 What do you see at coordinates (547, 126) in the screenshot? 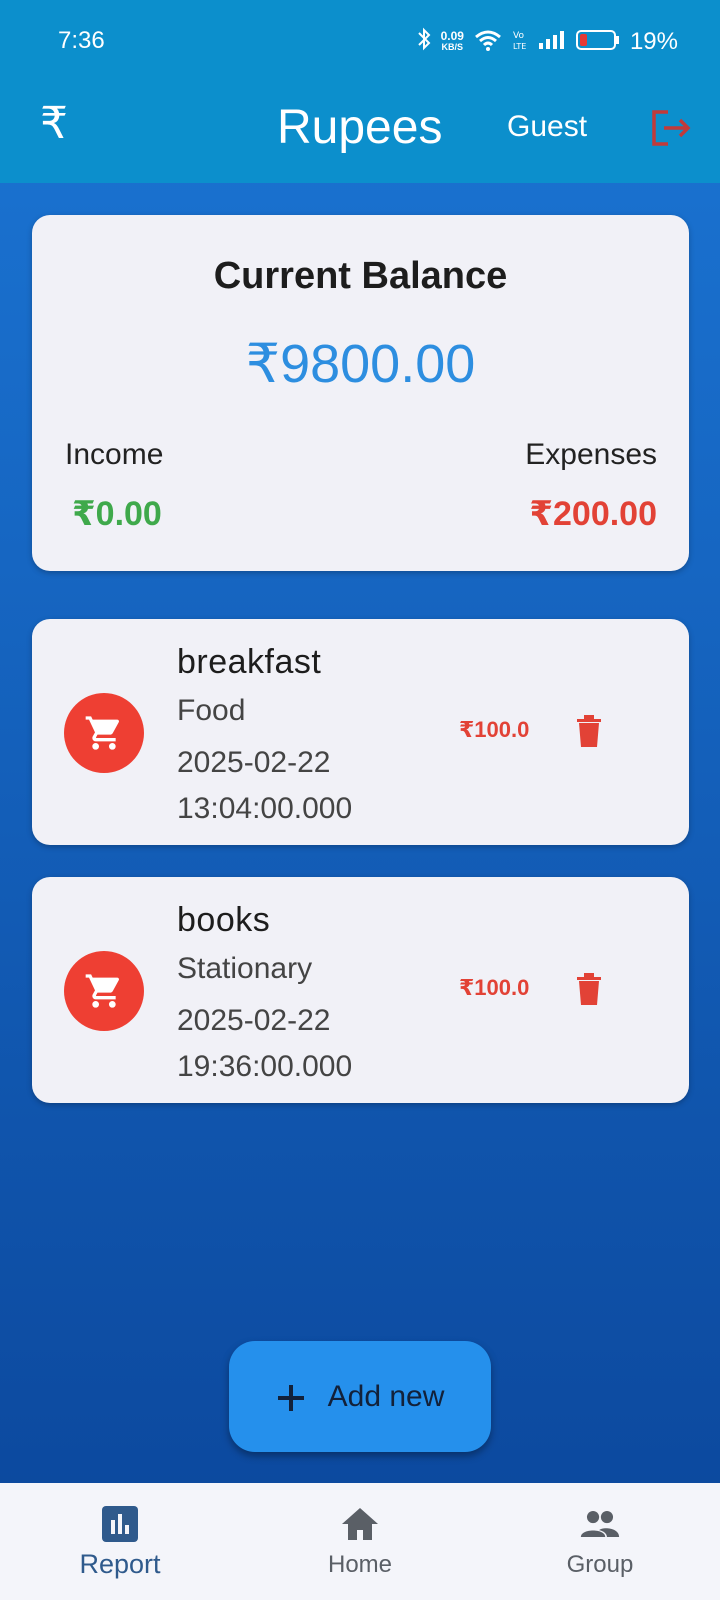
I see `user-label: Guest` at bounding box center [547, 126].